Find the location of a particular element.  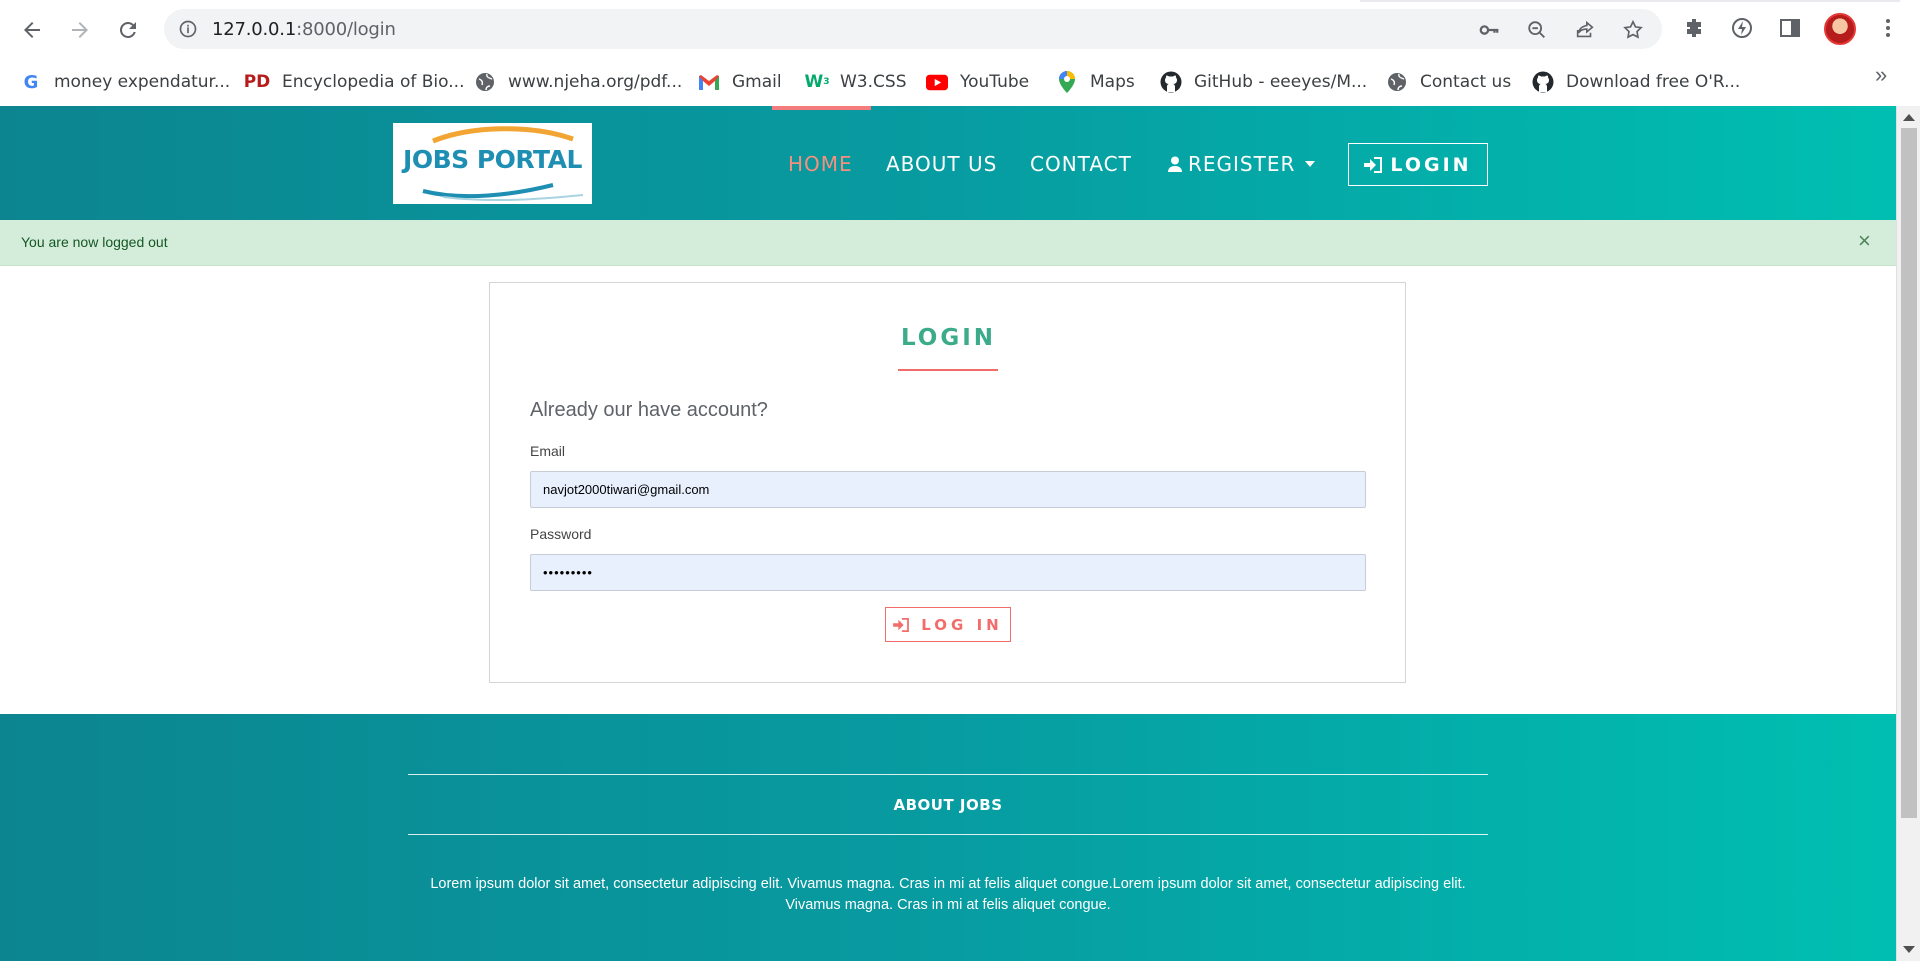

site-logo: JOBS PORTAL is located at coordinates (492, 163).